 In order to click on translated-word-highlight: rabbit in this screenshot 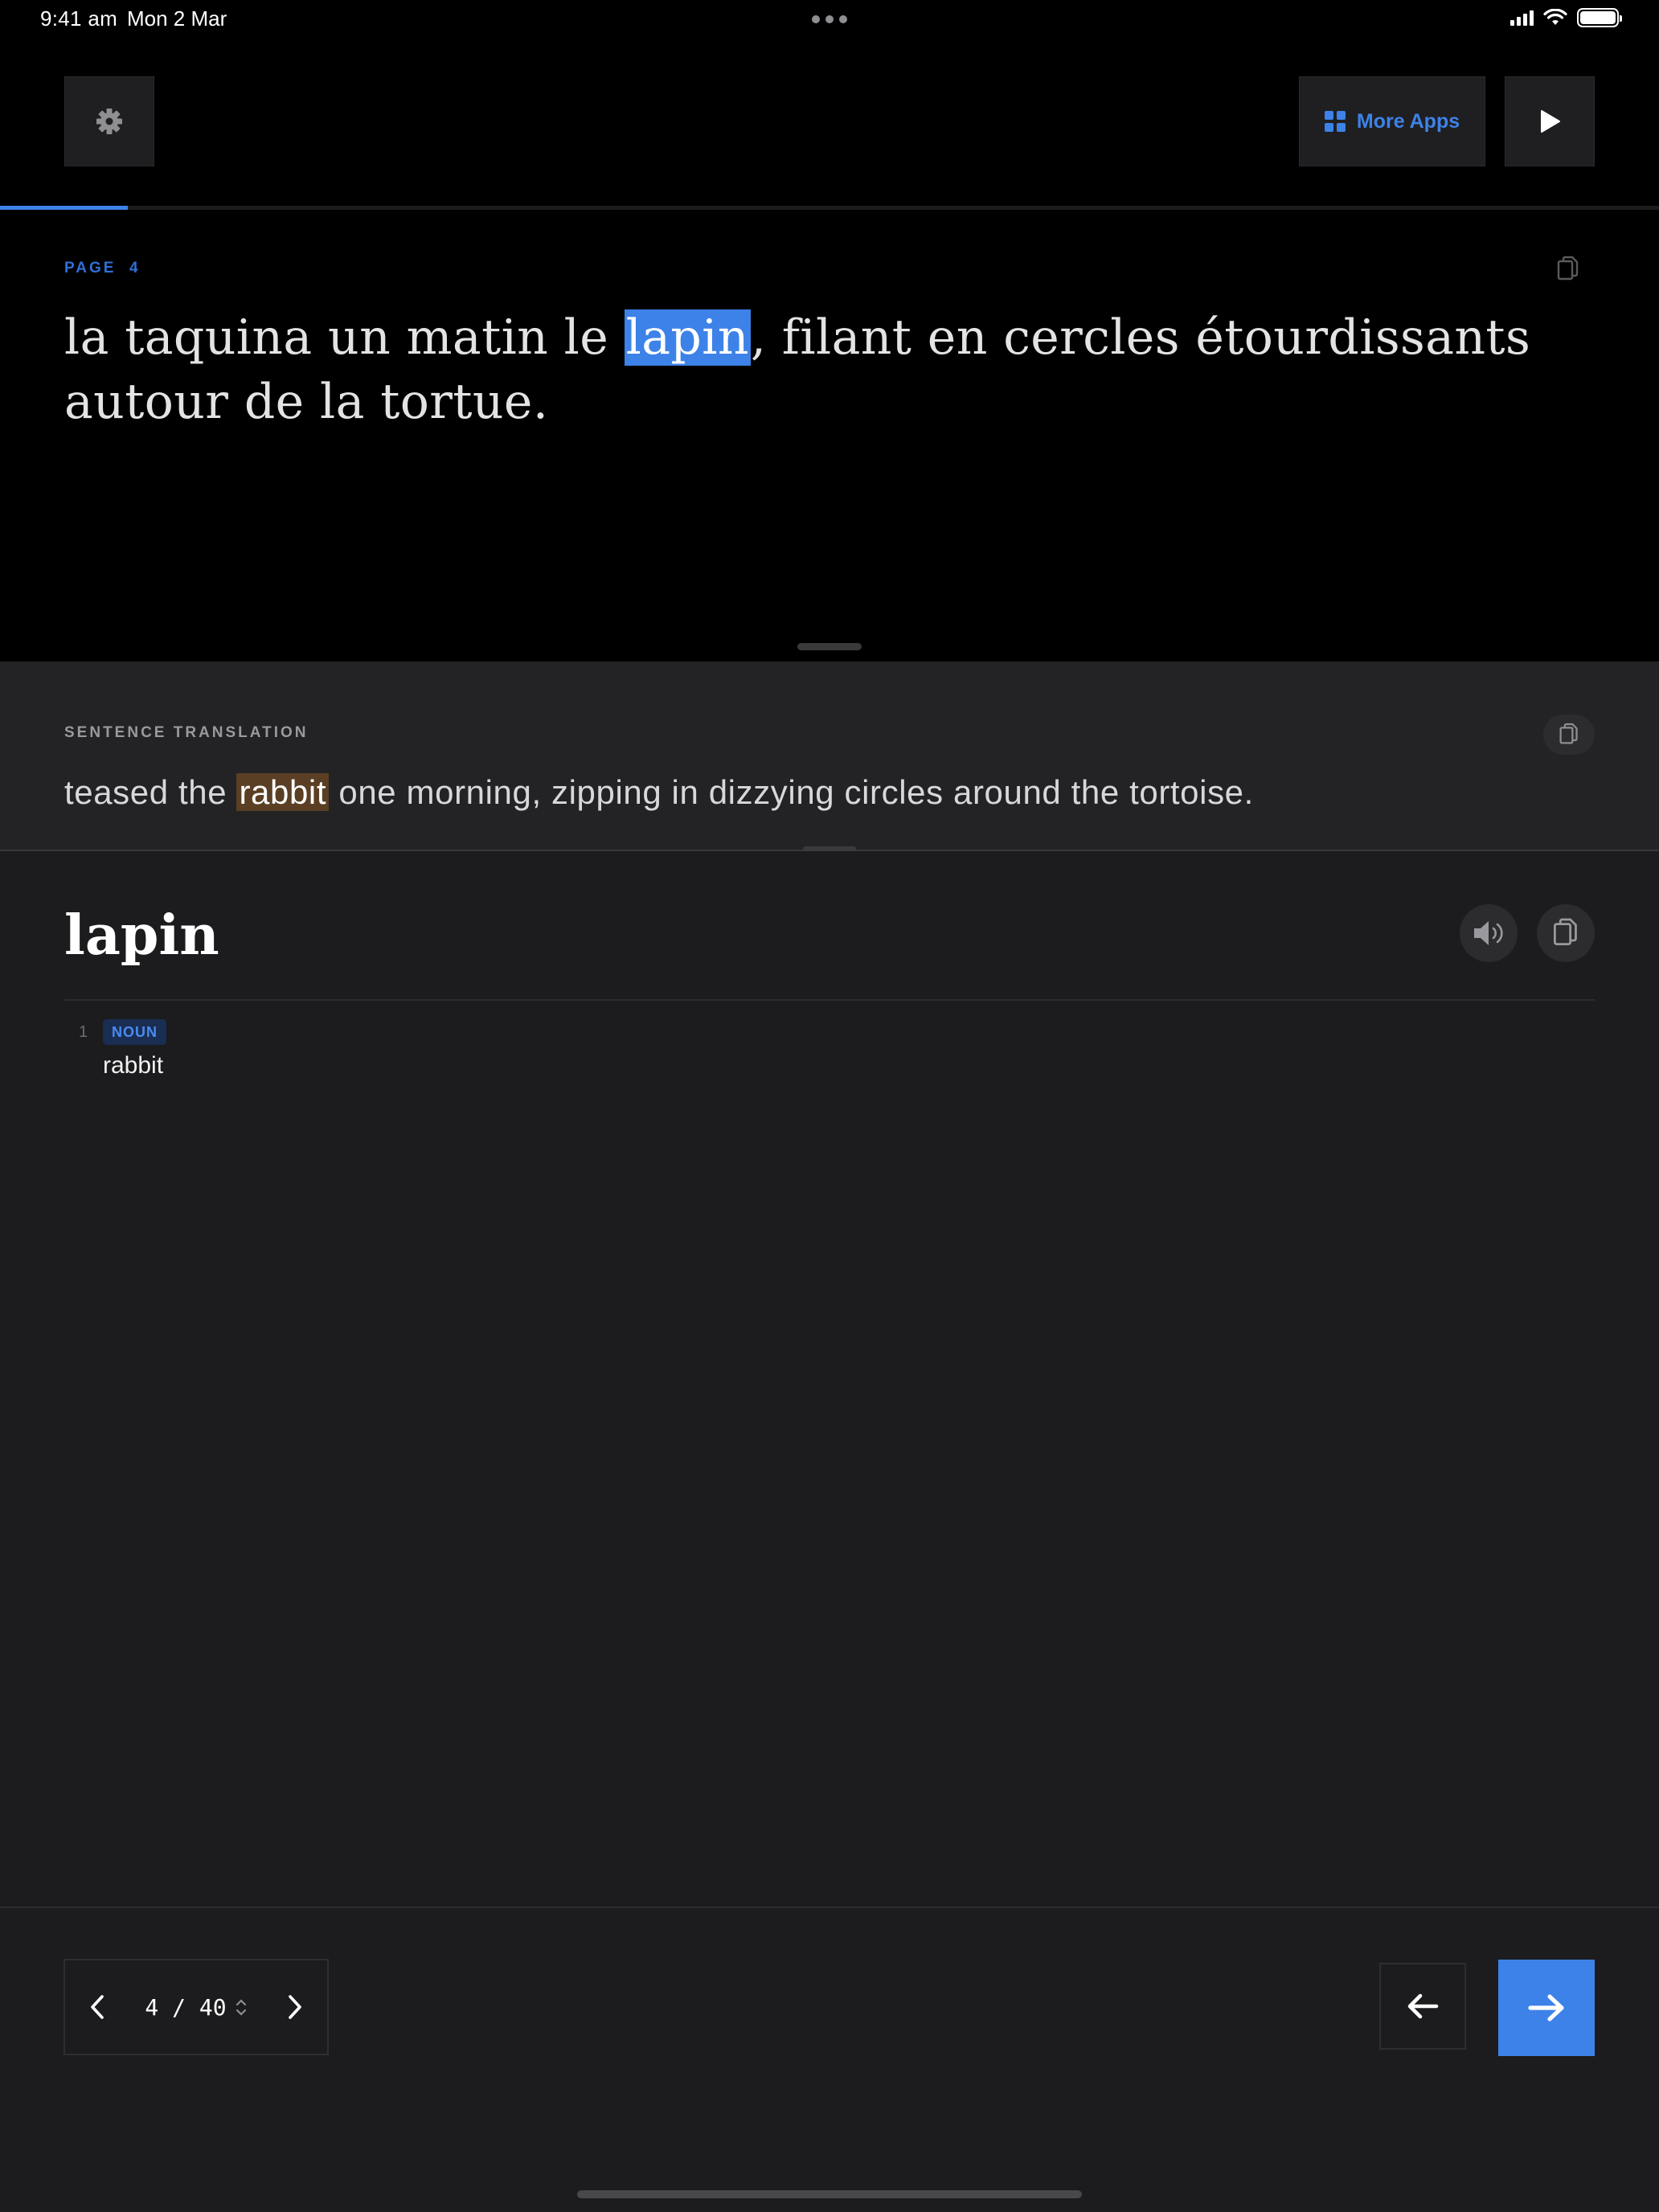, I will do `click(283, 792)`.